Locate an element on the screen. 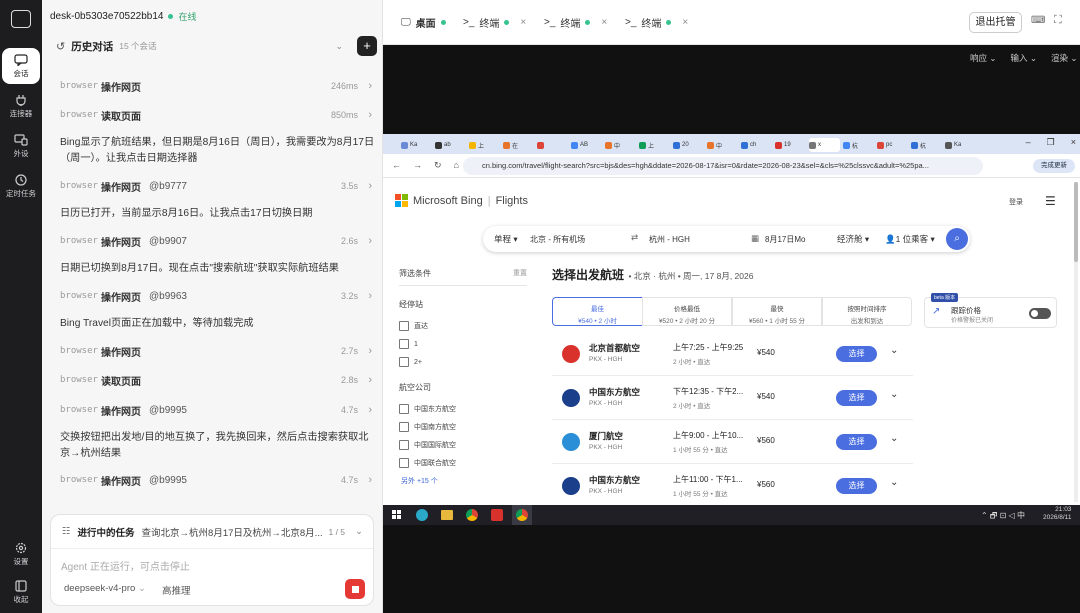 This screenshot has width=1080, height=613. browser-tab: pc is located at coordinates (892, 145).